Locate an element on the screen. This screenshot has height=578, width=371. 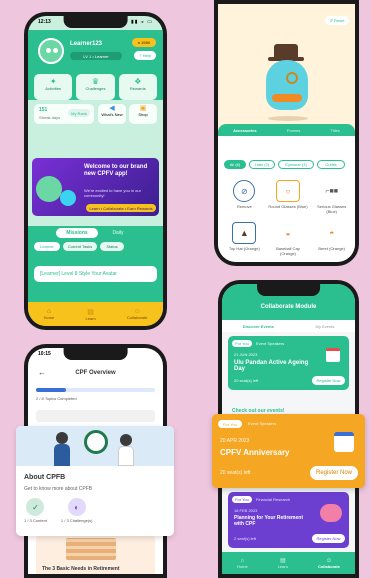
about-subtitle: Get to know more about CPFB is located at coordinates (58, 489).